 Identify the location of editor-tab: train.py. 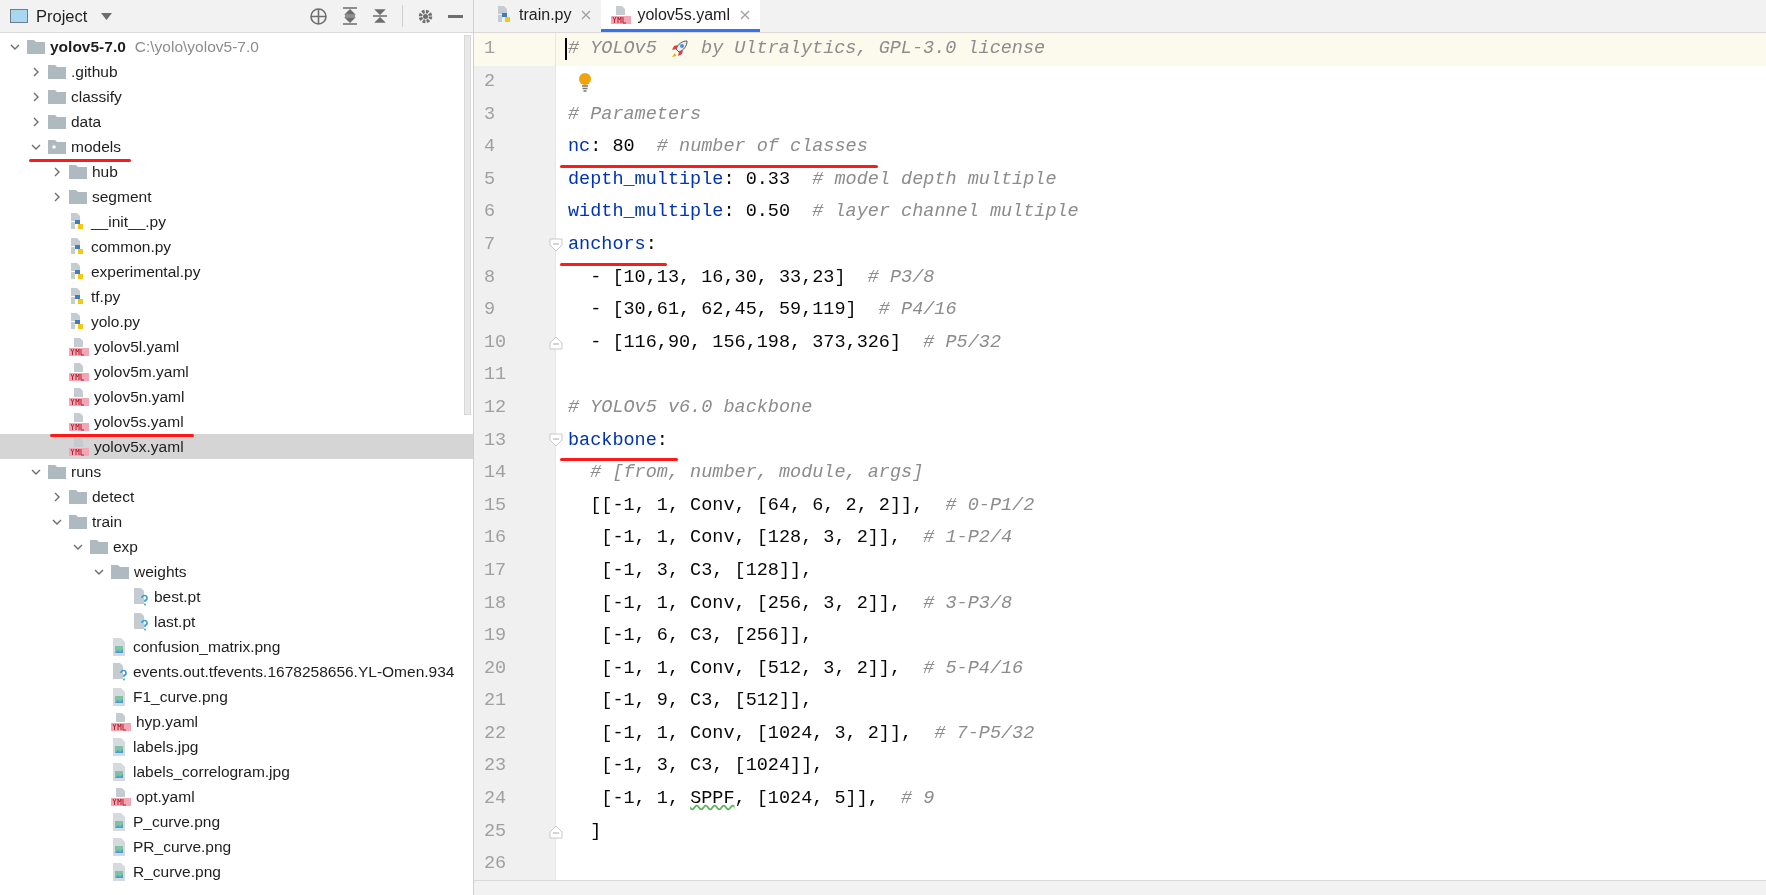
(544, 16).